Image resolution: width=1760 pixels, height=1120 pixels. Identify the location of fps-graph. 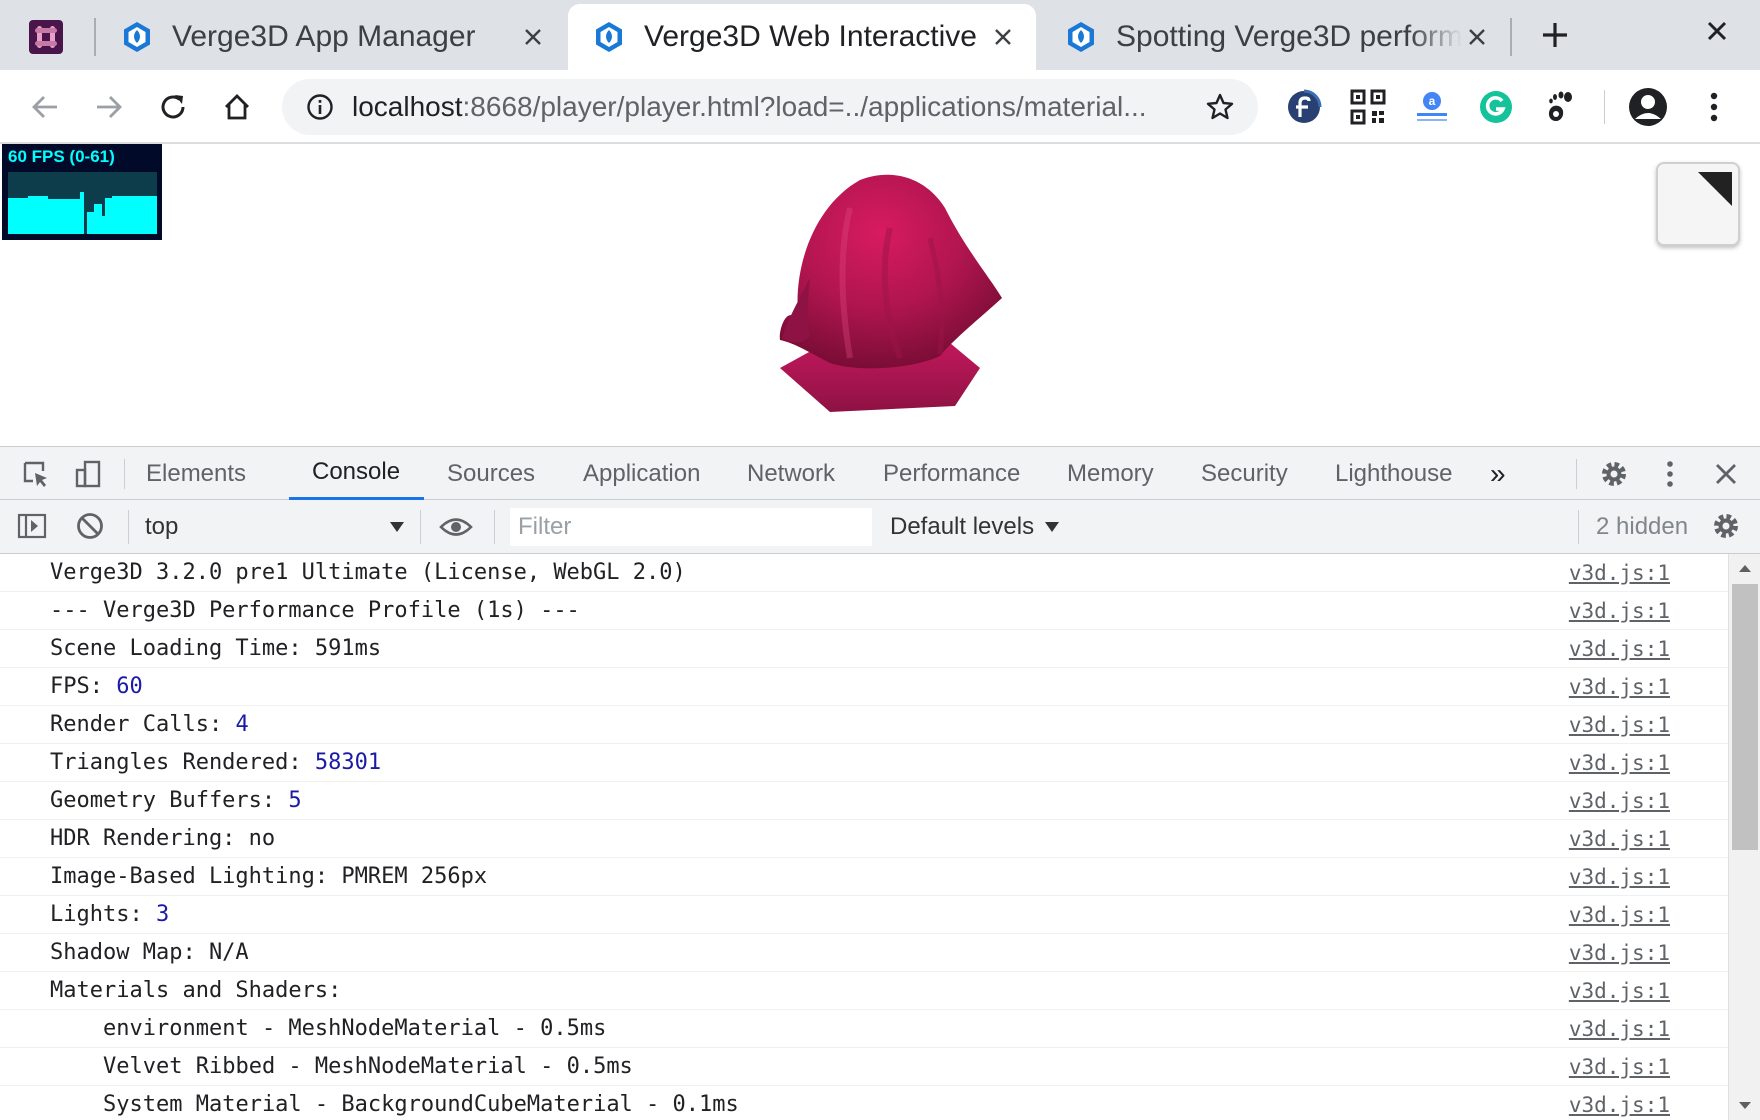
(82, 203).